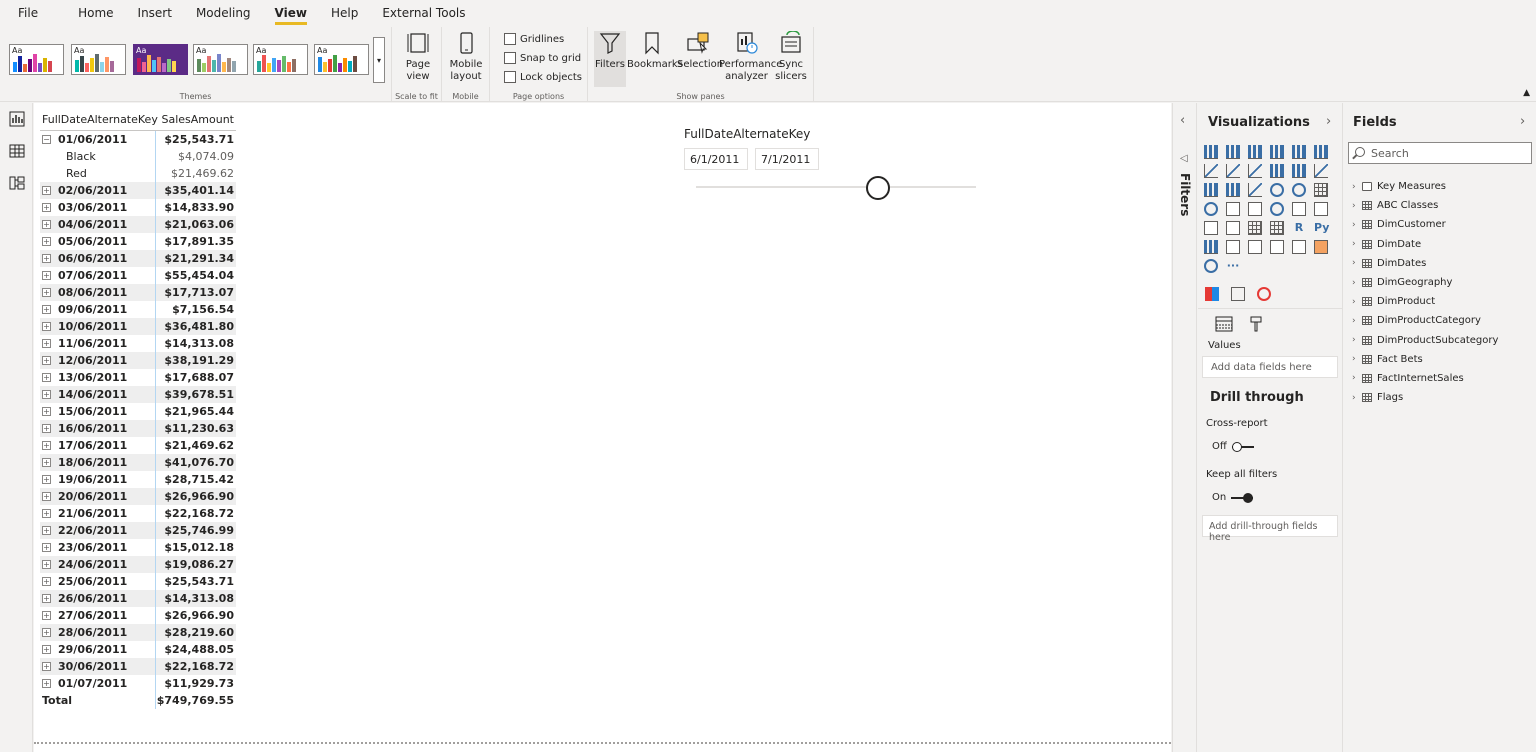 This screenshot has width=1536, height=752. I want to click on 100-stacked-bar-icon, so click(1299, 152).